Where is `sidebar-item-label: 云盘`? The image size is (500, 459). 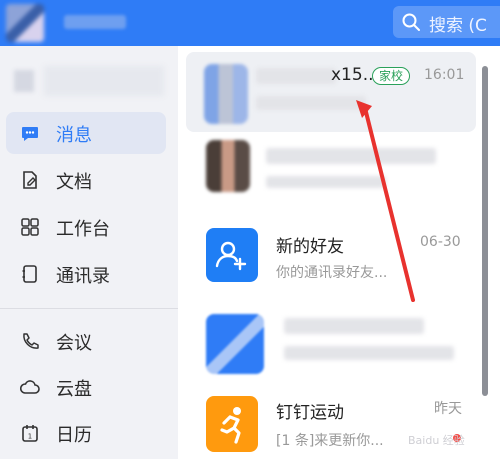
sidebar-item-label: 云盘 is located at coordinates (74, 389).